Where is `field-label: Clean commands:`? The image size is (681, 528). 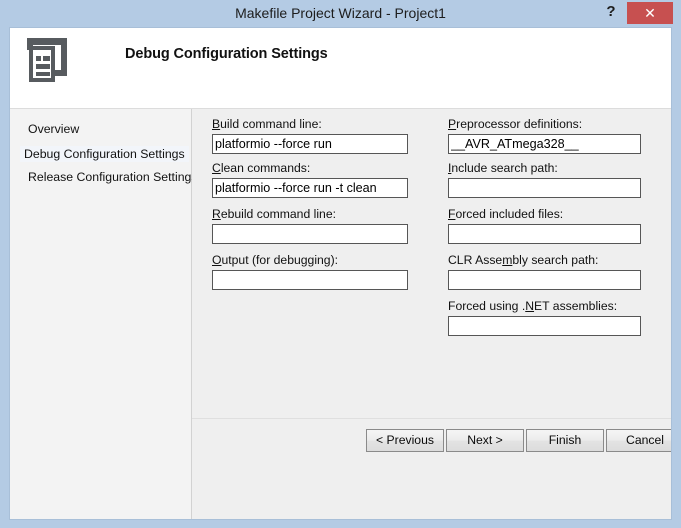
field-label: Clean commands: is located at coordinates (261, 168).